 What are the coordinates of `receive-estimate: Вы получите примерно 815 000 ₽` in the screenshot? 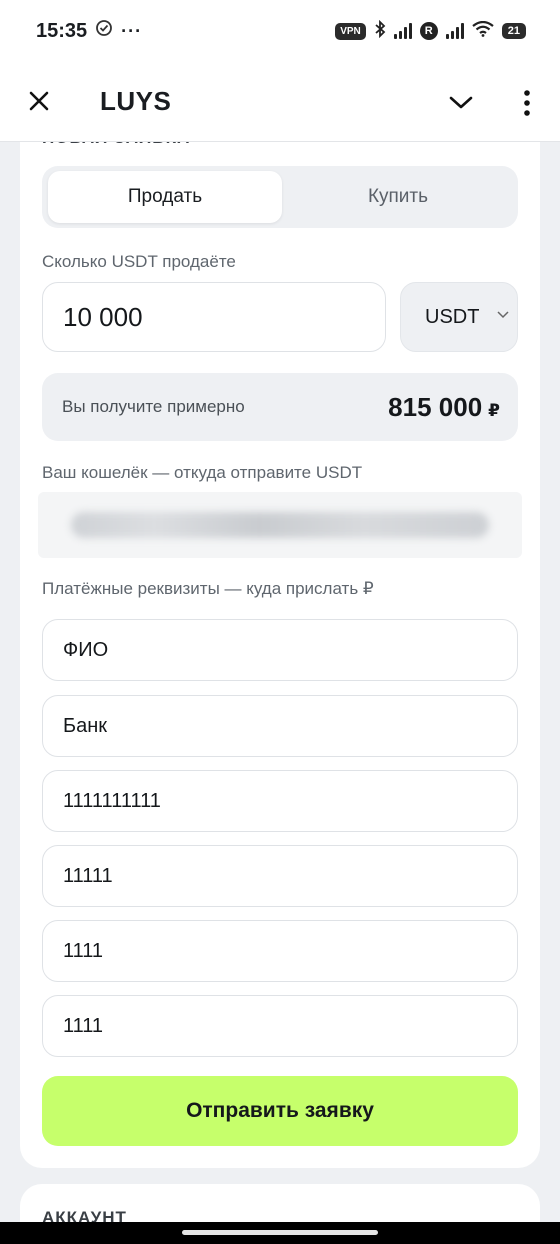 It's located at (280, 407).